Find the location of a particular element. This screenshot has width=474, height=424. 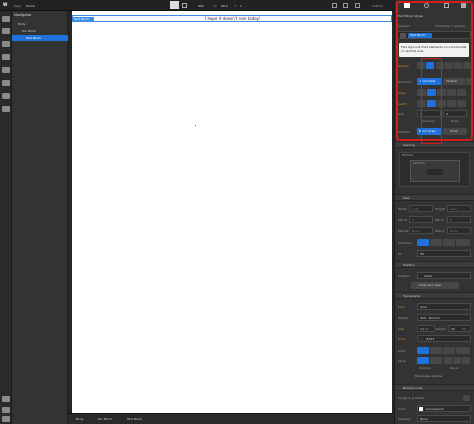

width-label: Width is located at coordinates (402, 209).